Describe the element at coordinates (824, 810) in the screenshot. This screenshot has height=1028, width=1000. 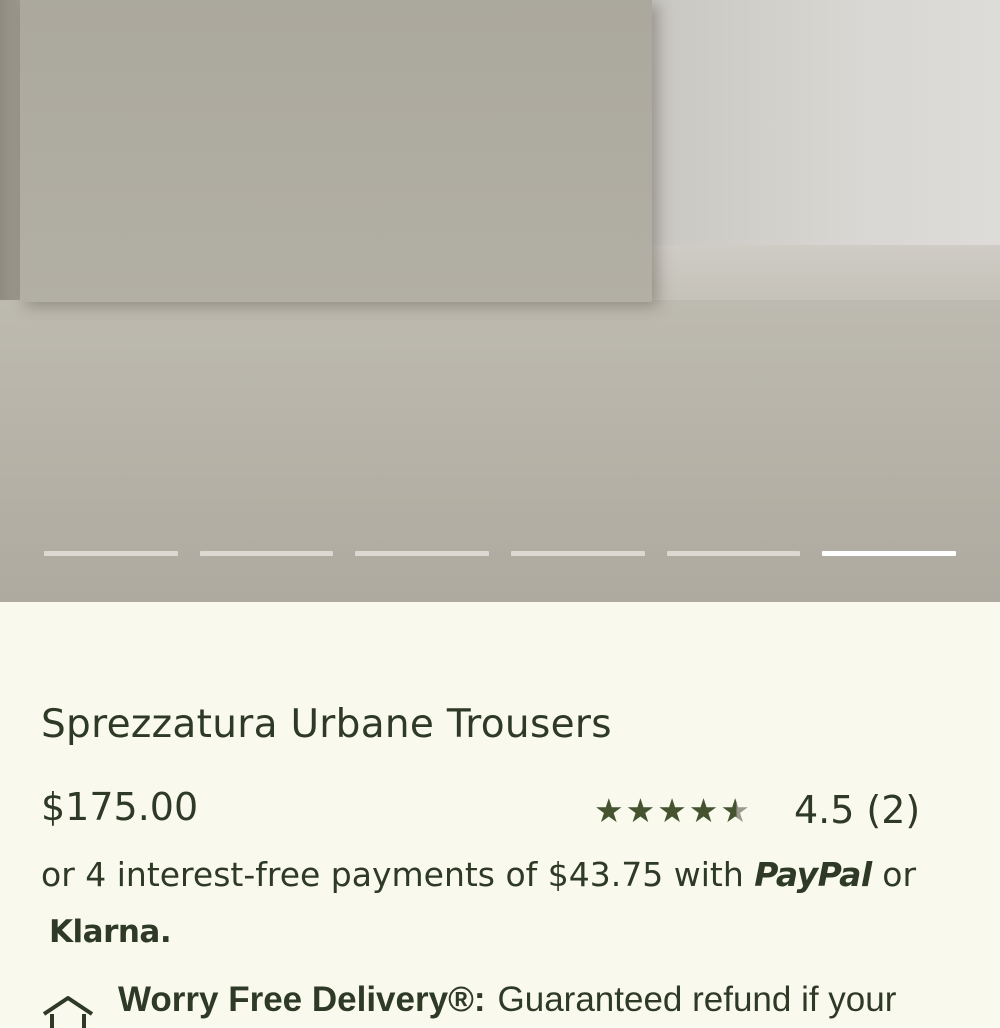
I see `rating-value: 4.5` at that location.